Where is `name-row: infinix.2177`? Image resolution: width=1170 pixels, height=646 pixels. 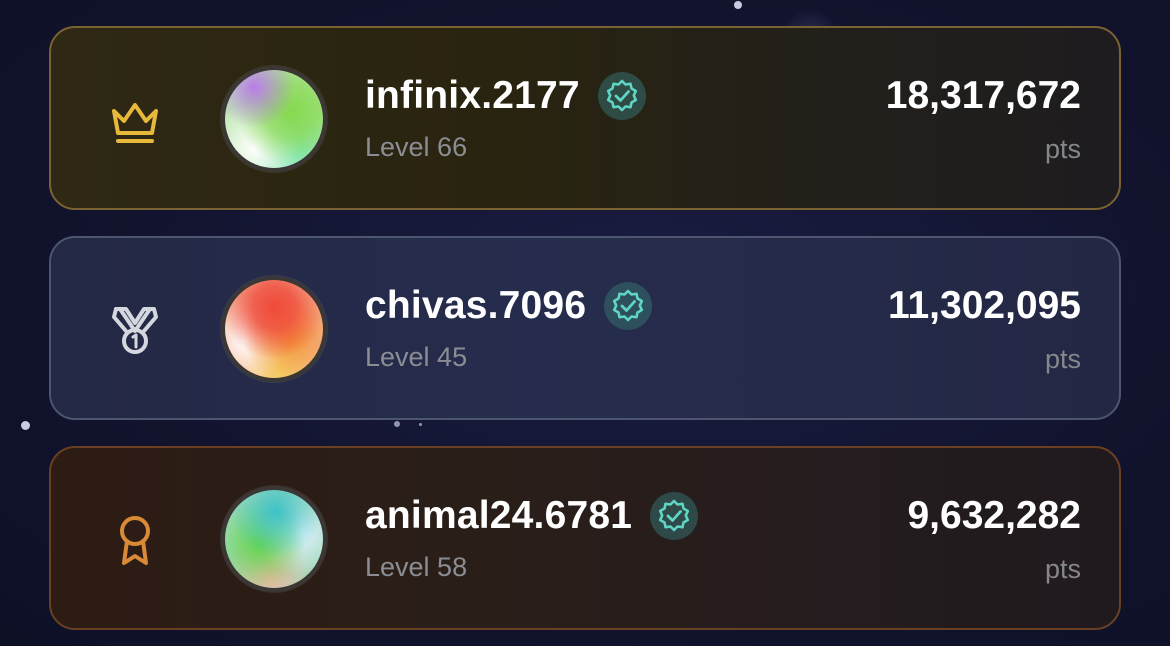
name-row: infinix.2177 is located at coordinates (505, 96).